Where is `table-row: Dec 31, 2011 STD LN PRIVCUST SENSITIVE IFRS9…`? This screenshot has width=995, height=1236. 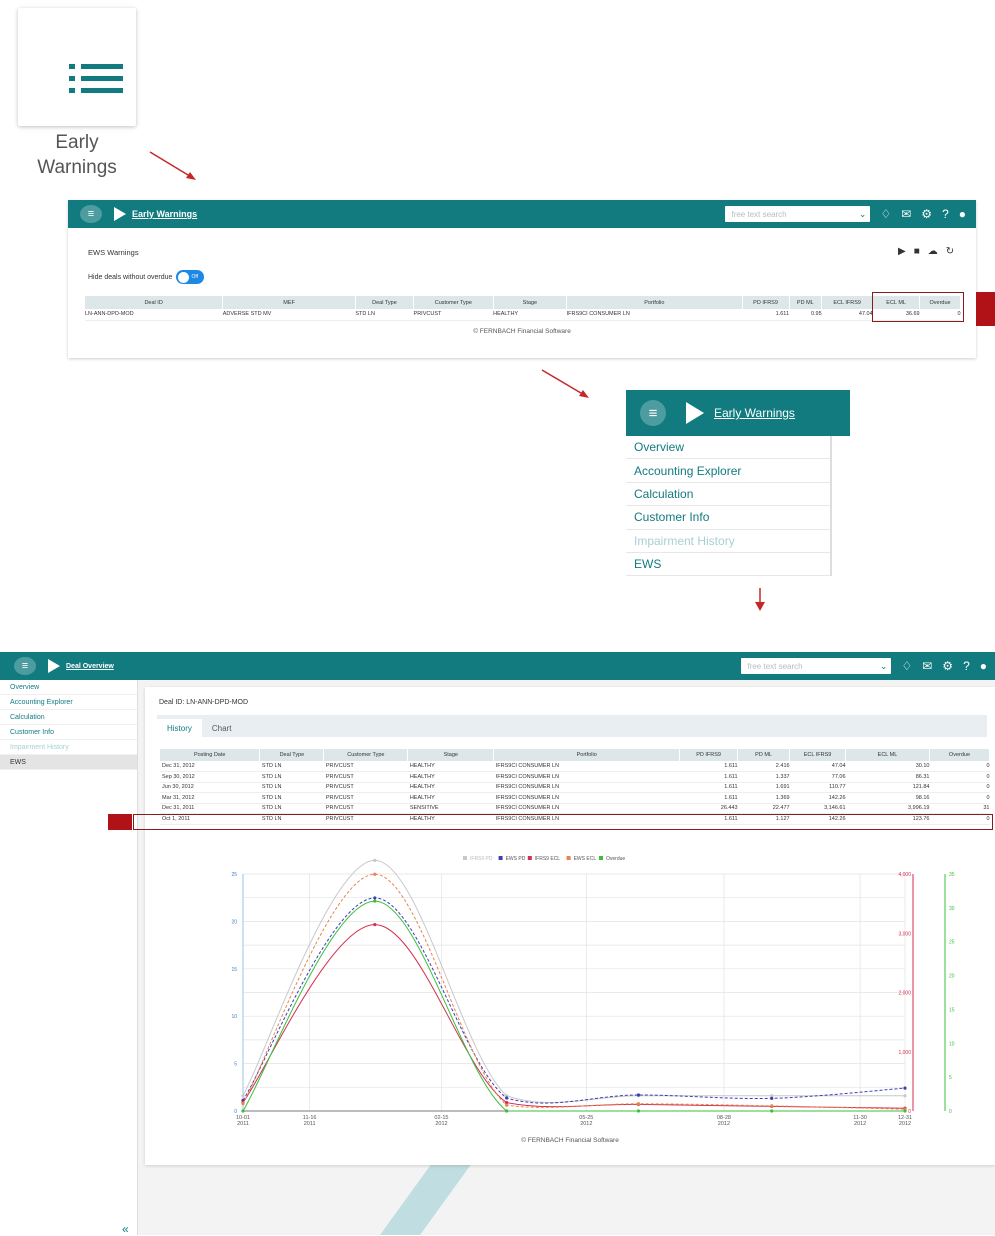
table-row: Dec 31, 2011 STD LN PRIVCUST SENSITIVE IFRS9… is located at coordinates (575, 808).